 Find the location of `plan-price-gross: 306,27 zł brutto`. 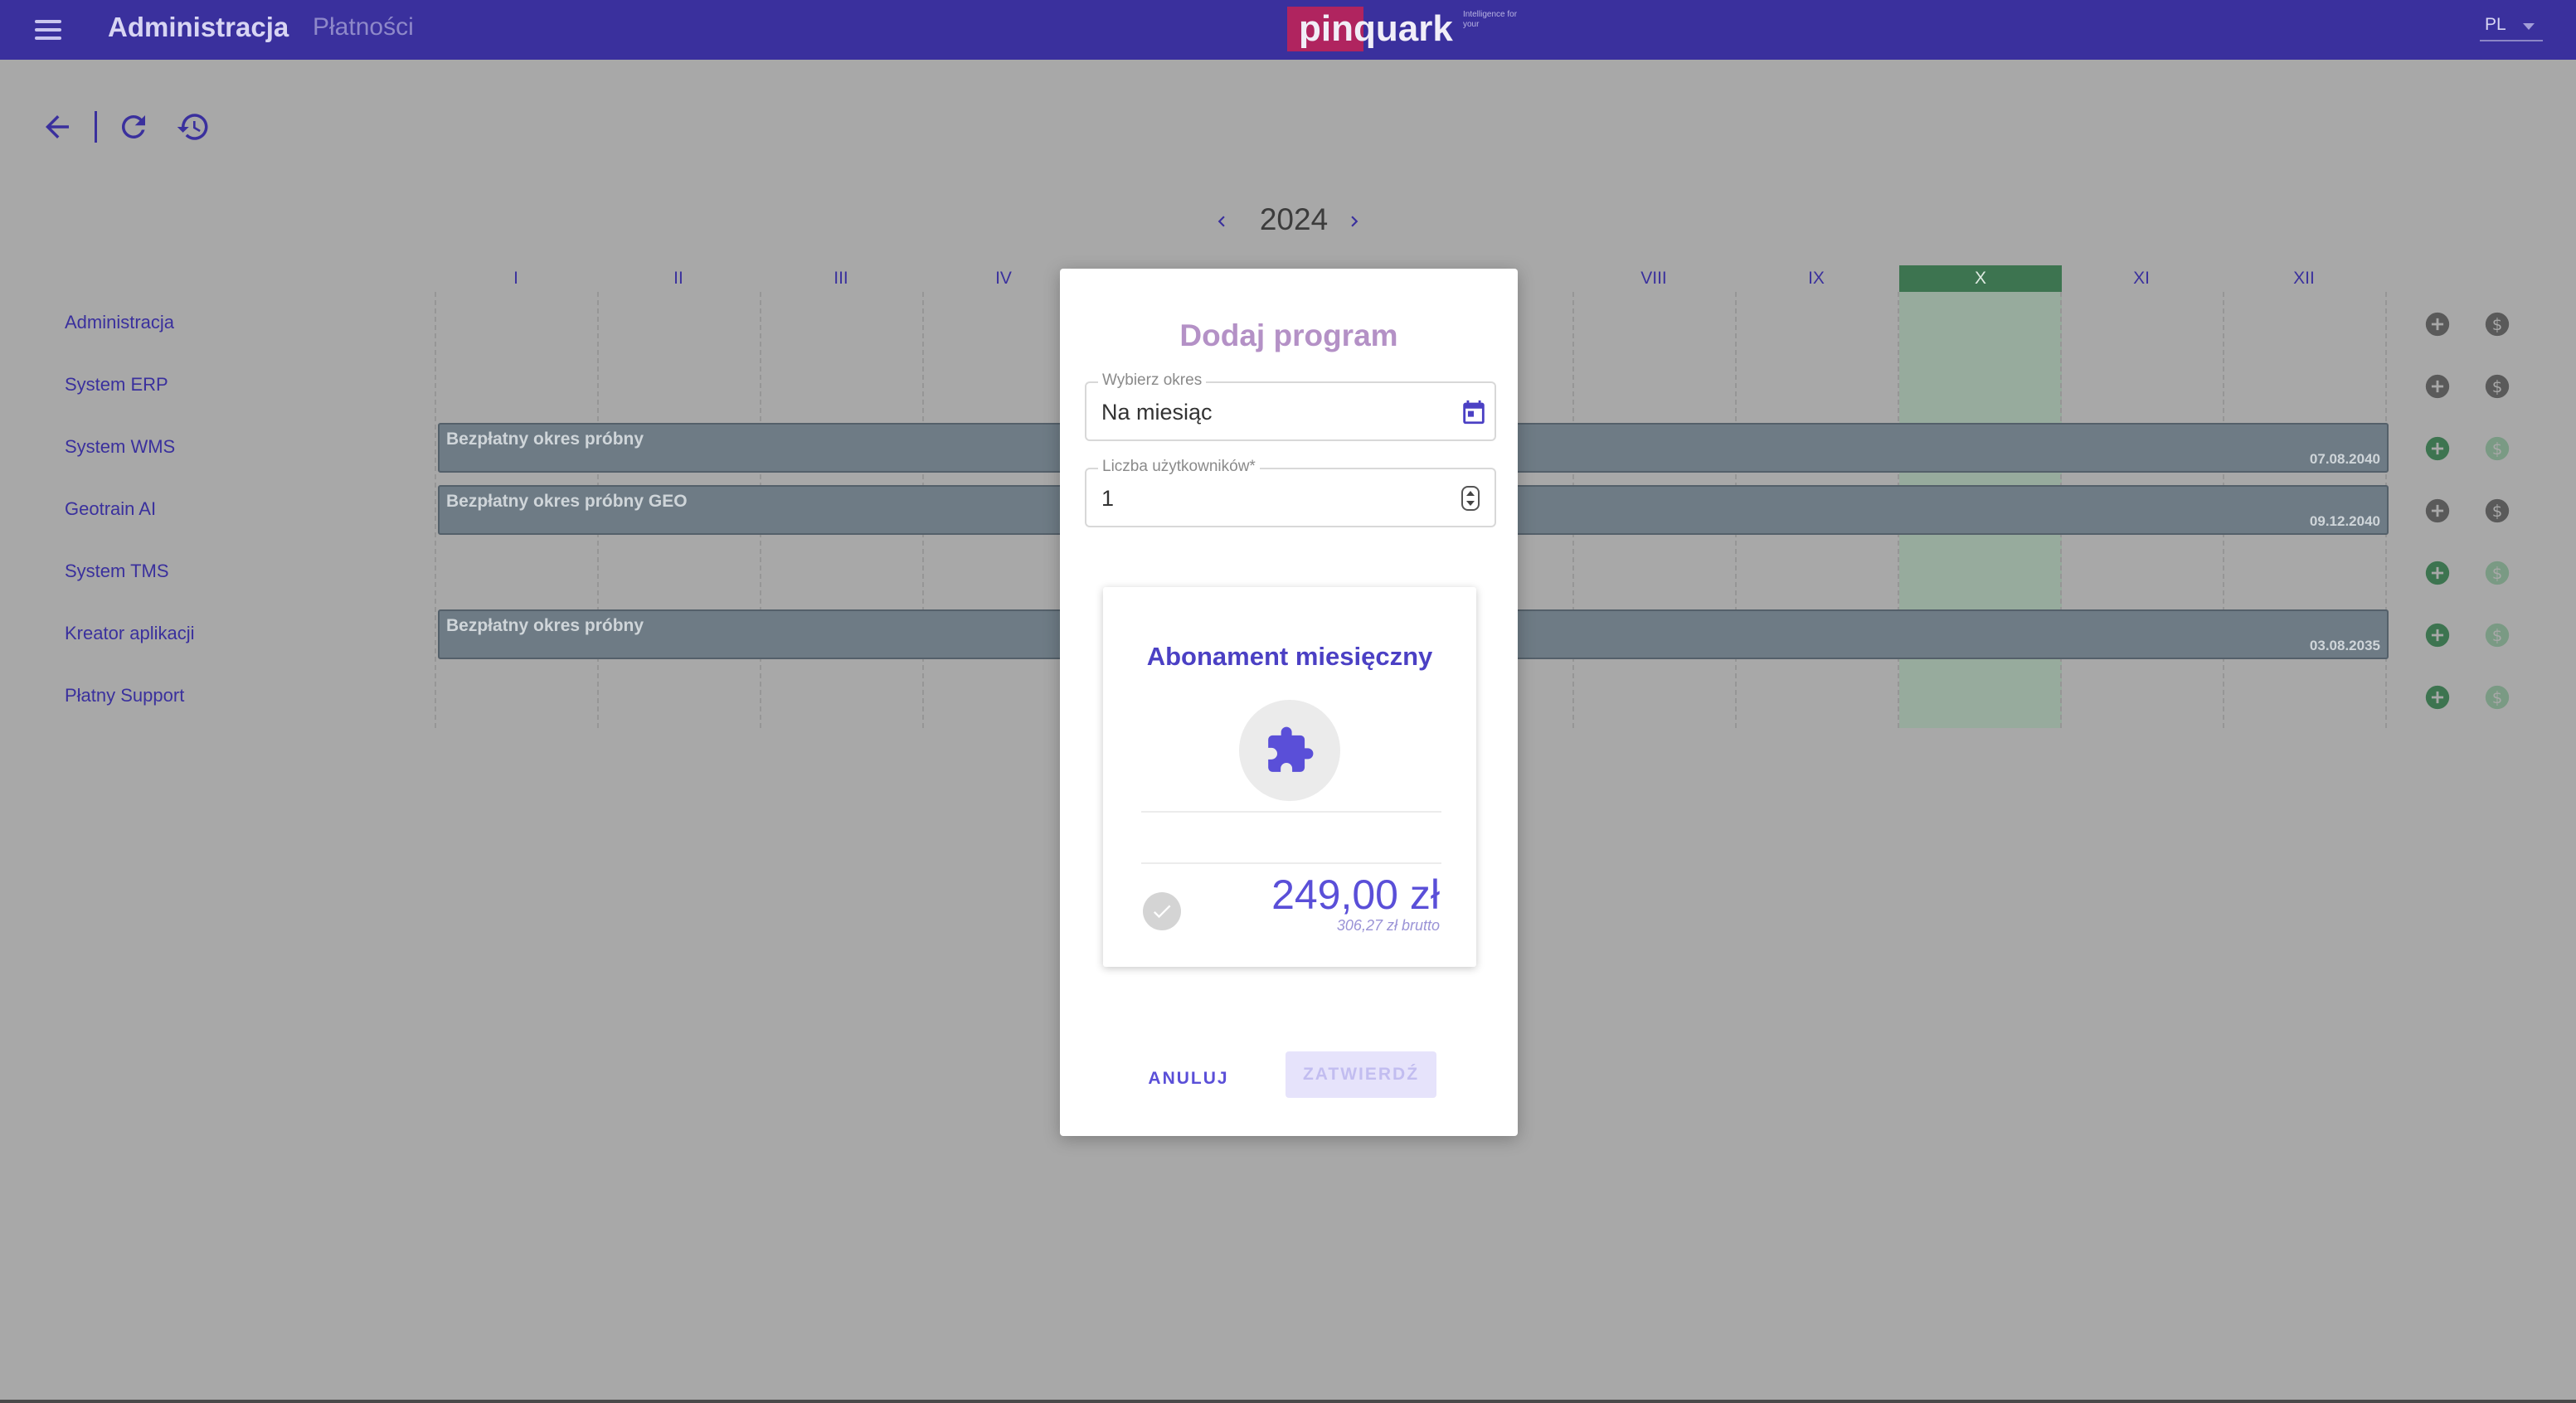

plan-price-gross: 306,27 zł brutto is located at coordinates (1388, 925).